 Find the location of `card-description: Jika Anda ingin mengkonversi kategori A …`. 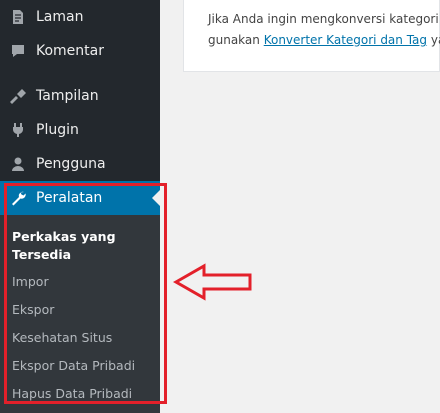

card-description: Jika Anda ingin mengkonversi kategori A … is located at coordinates (324, 30).